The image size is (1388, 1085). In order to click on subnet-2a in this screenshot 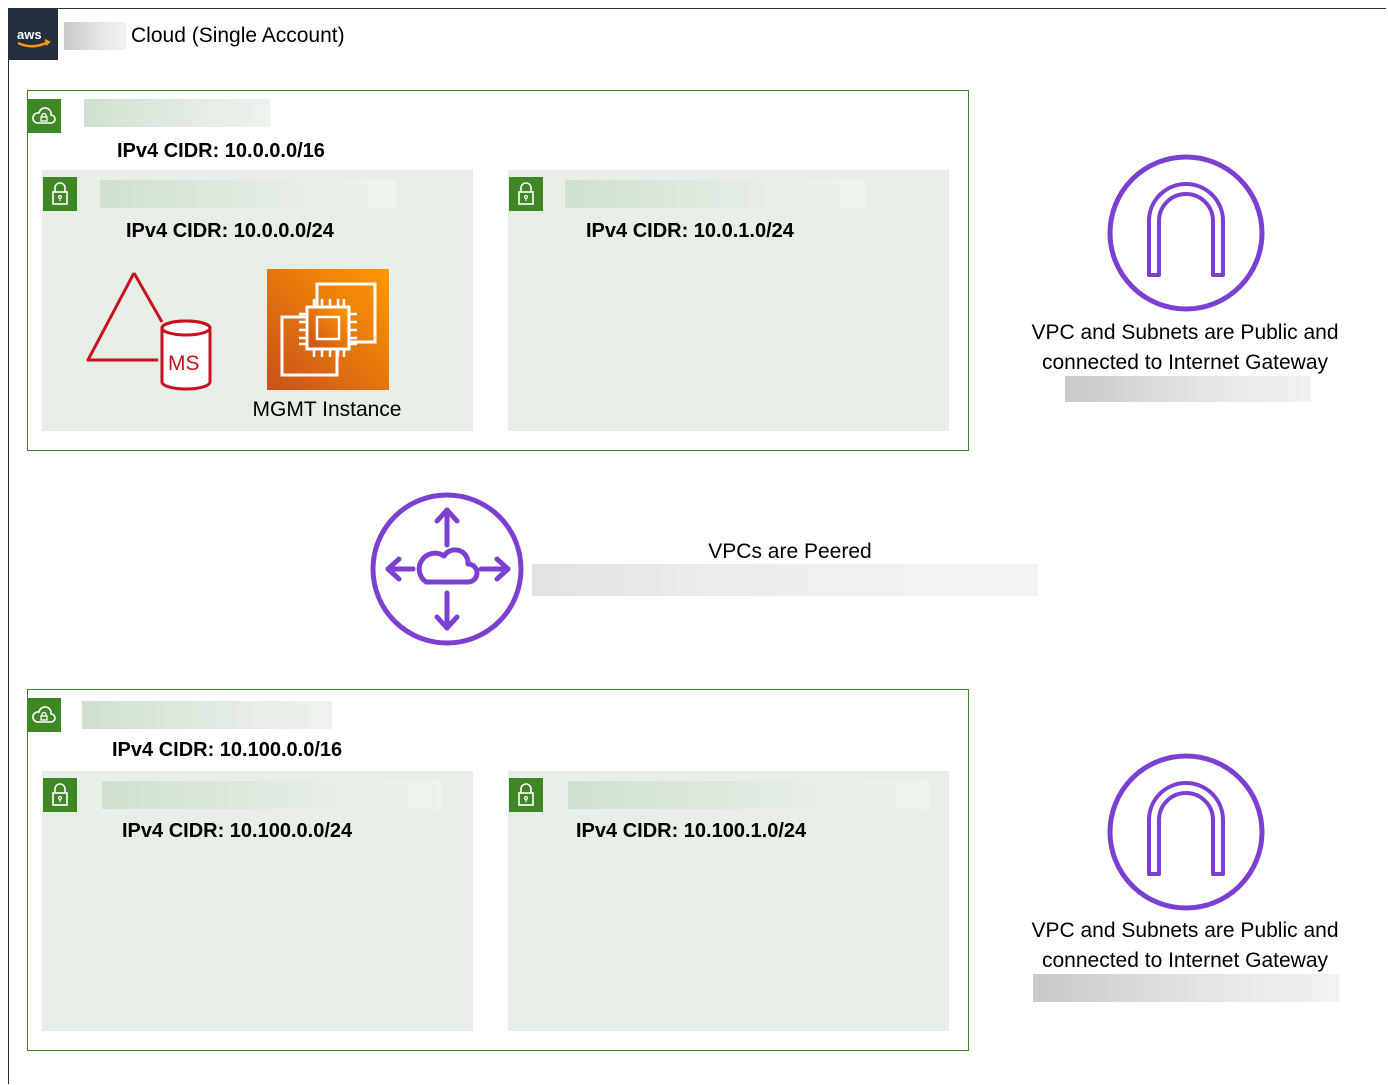, I will do `click(257, 901)`.